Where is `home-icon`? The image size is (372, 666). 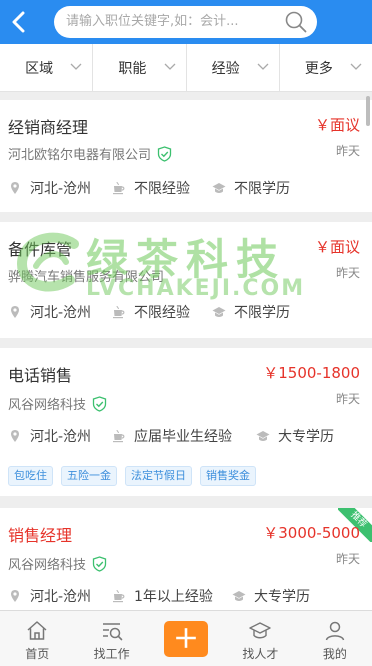
home-icon is located at coordinates (37, 630).